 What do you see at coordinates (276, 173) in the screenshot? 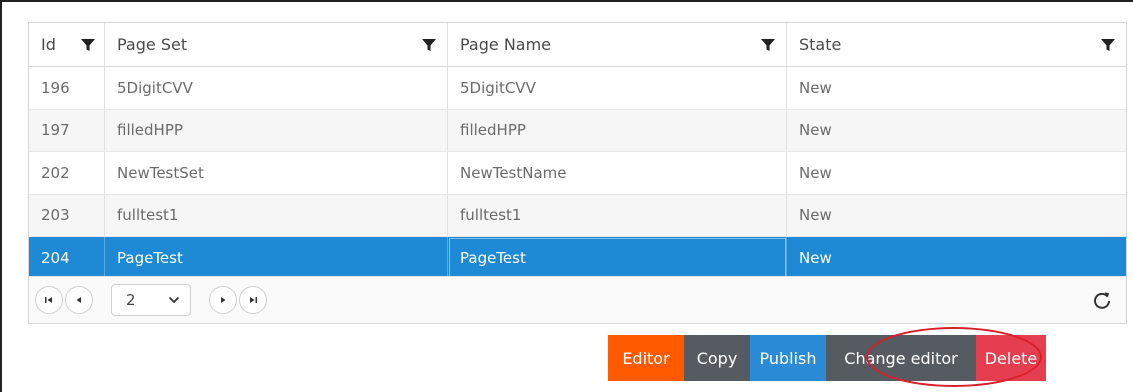
I see `cell-page-set: NewTestSet` at bounding box center [276, 173].